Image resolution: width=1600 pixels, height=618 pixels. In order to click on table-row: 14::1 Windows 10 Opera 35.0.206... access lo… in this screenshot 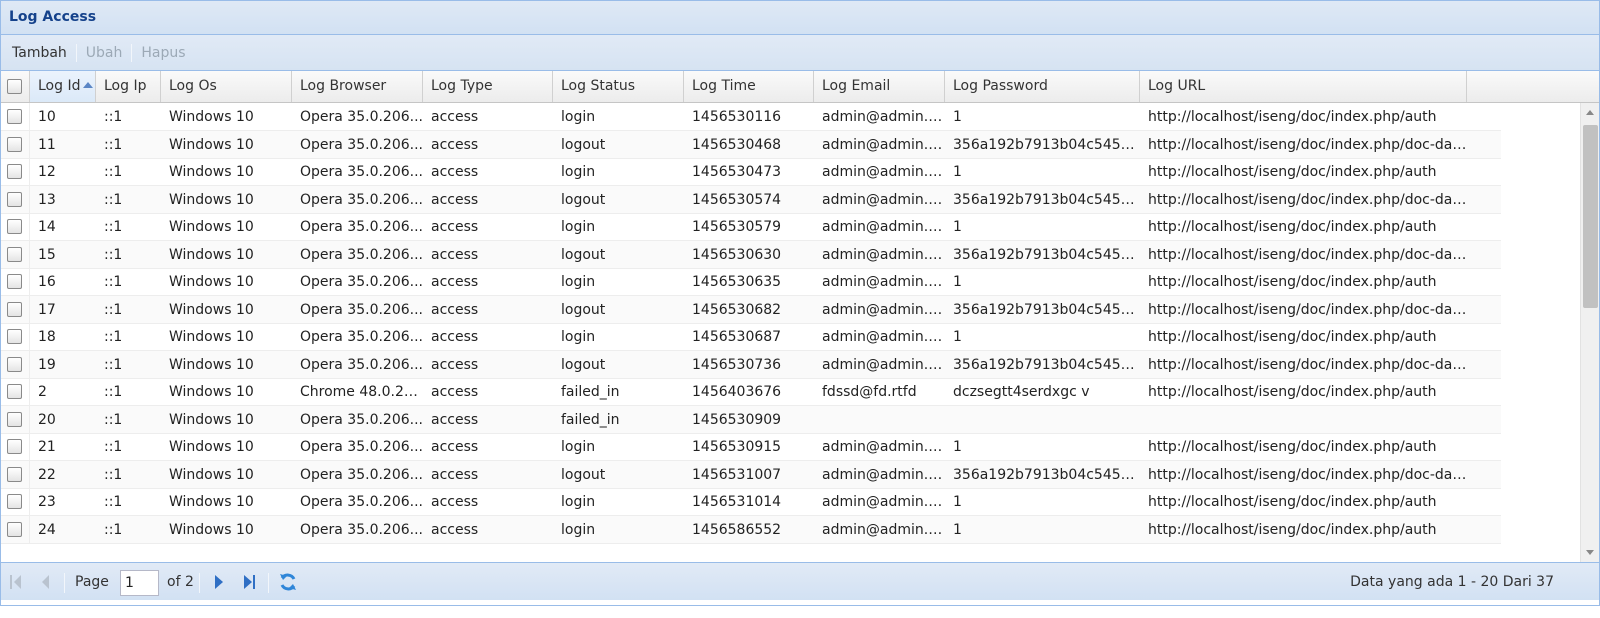, I will do `click(751, 227)`.